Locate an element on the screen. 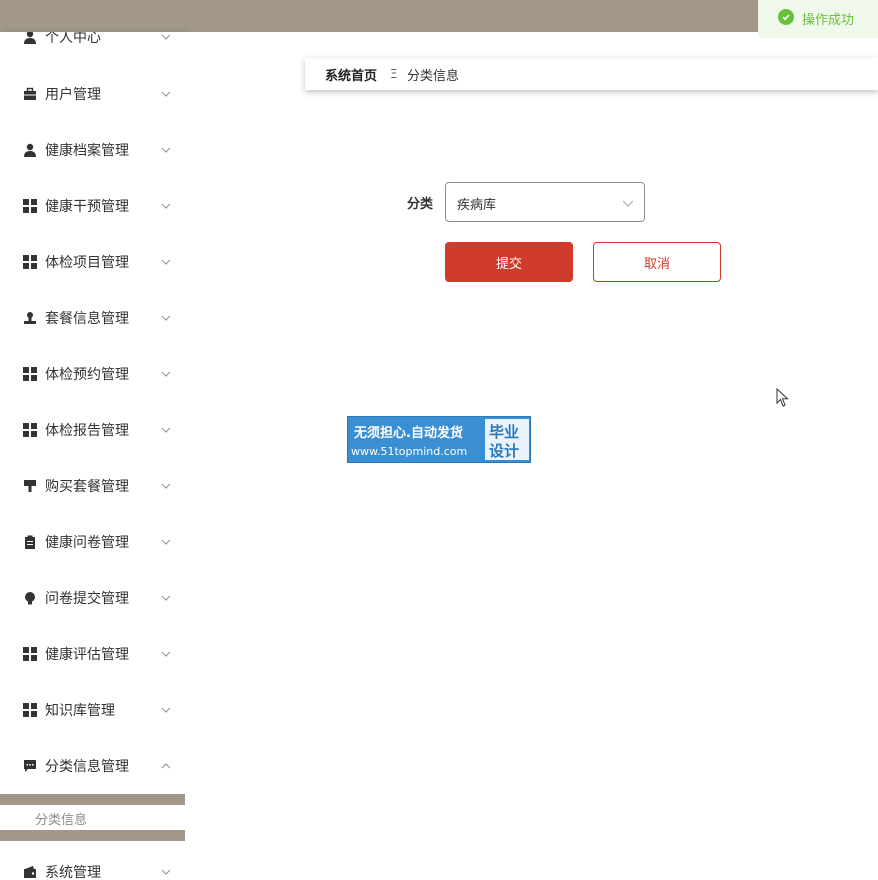  sidebar-item-knowledge-base: 知识库管理 is located at coordinates (92, 710).